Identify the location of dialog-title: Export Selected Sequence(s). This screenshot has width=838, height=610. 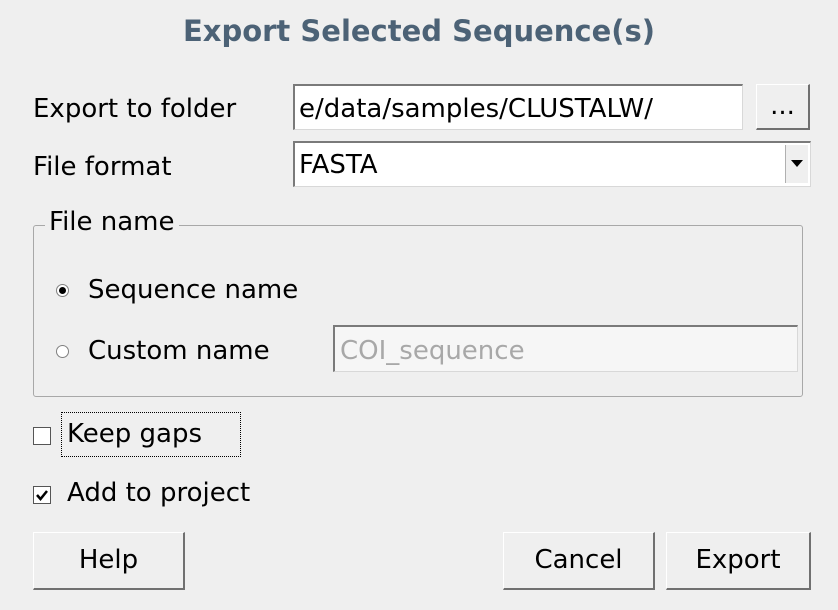
(419, 31).